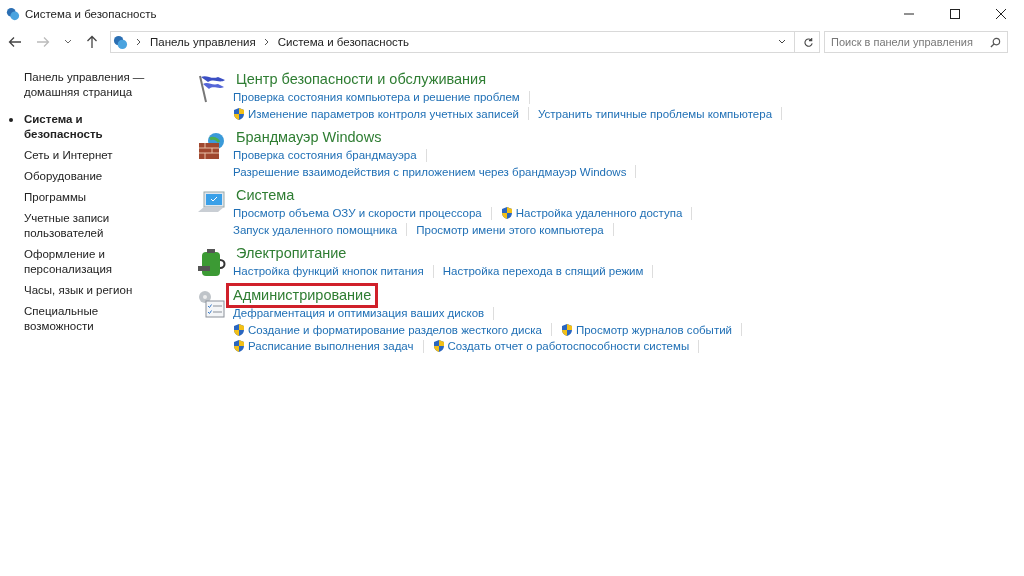  What do you see at coordinates (357, 213) in the screenshot?
I see `task-link: Просмотр объема ОЗУ и скорости процессора` at bounding box center [357, 213].